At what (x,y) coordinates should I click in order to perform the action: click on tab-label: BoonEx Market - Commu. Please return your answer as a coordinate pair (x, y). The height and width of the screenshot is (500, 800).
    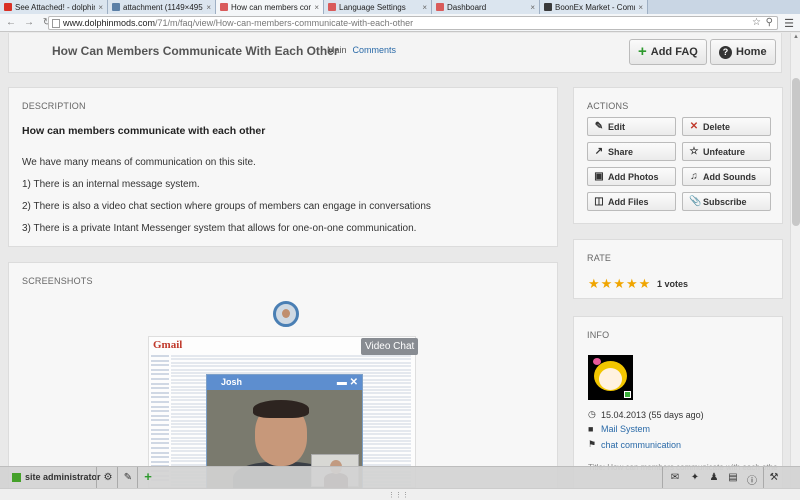
    Looking at the image, I should click on (595, 7).